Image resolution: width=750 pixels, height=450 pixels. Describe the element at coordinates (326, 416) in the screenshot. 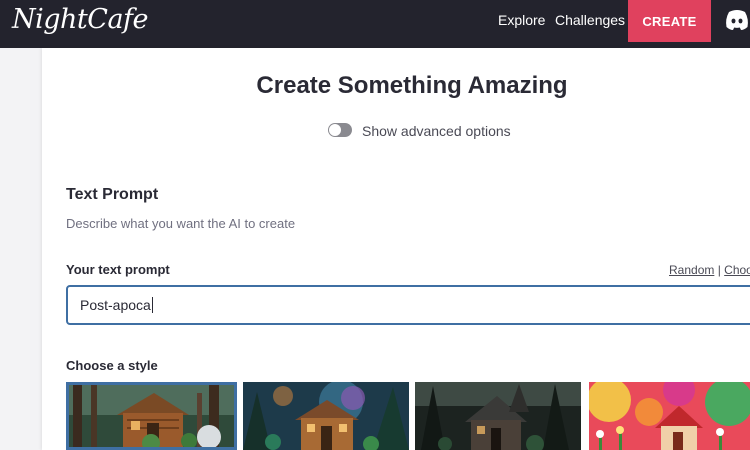

I see `style-thumbnail-cabin-glowing-night` at that location.